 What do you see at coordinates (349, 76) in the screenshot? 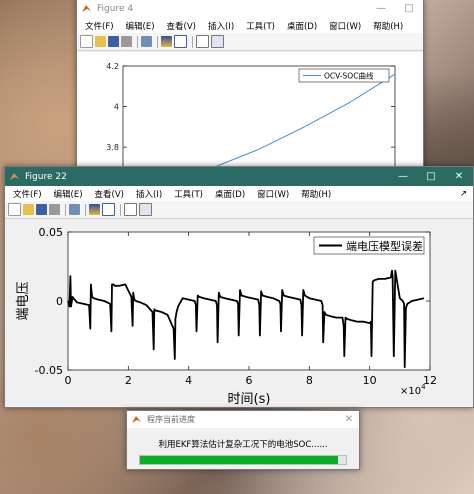
I see `legend-label: OCV-SOC曲线` at bounding box center [349, 76].